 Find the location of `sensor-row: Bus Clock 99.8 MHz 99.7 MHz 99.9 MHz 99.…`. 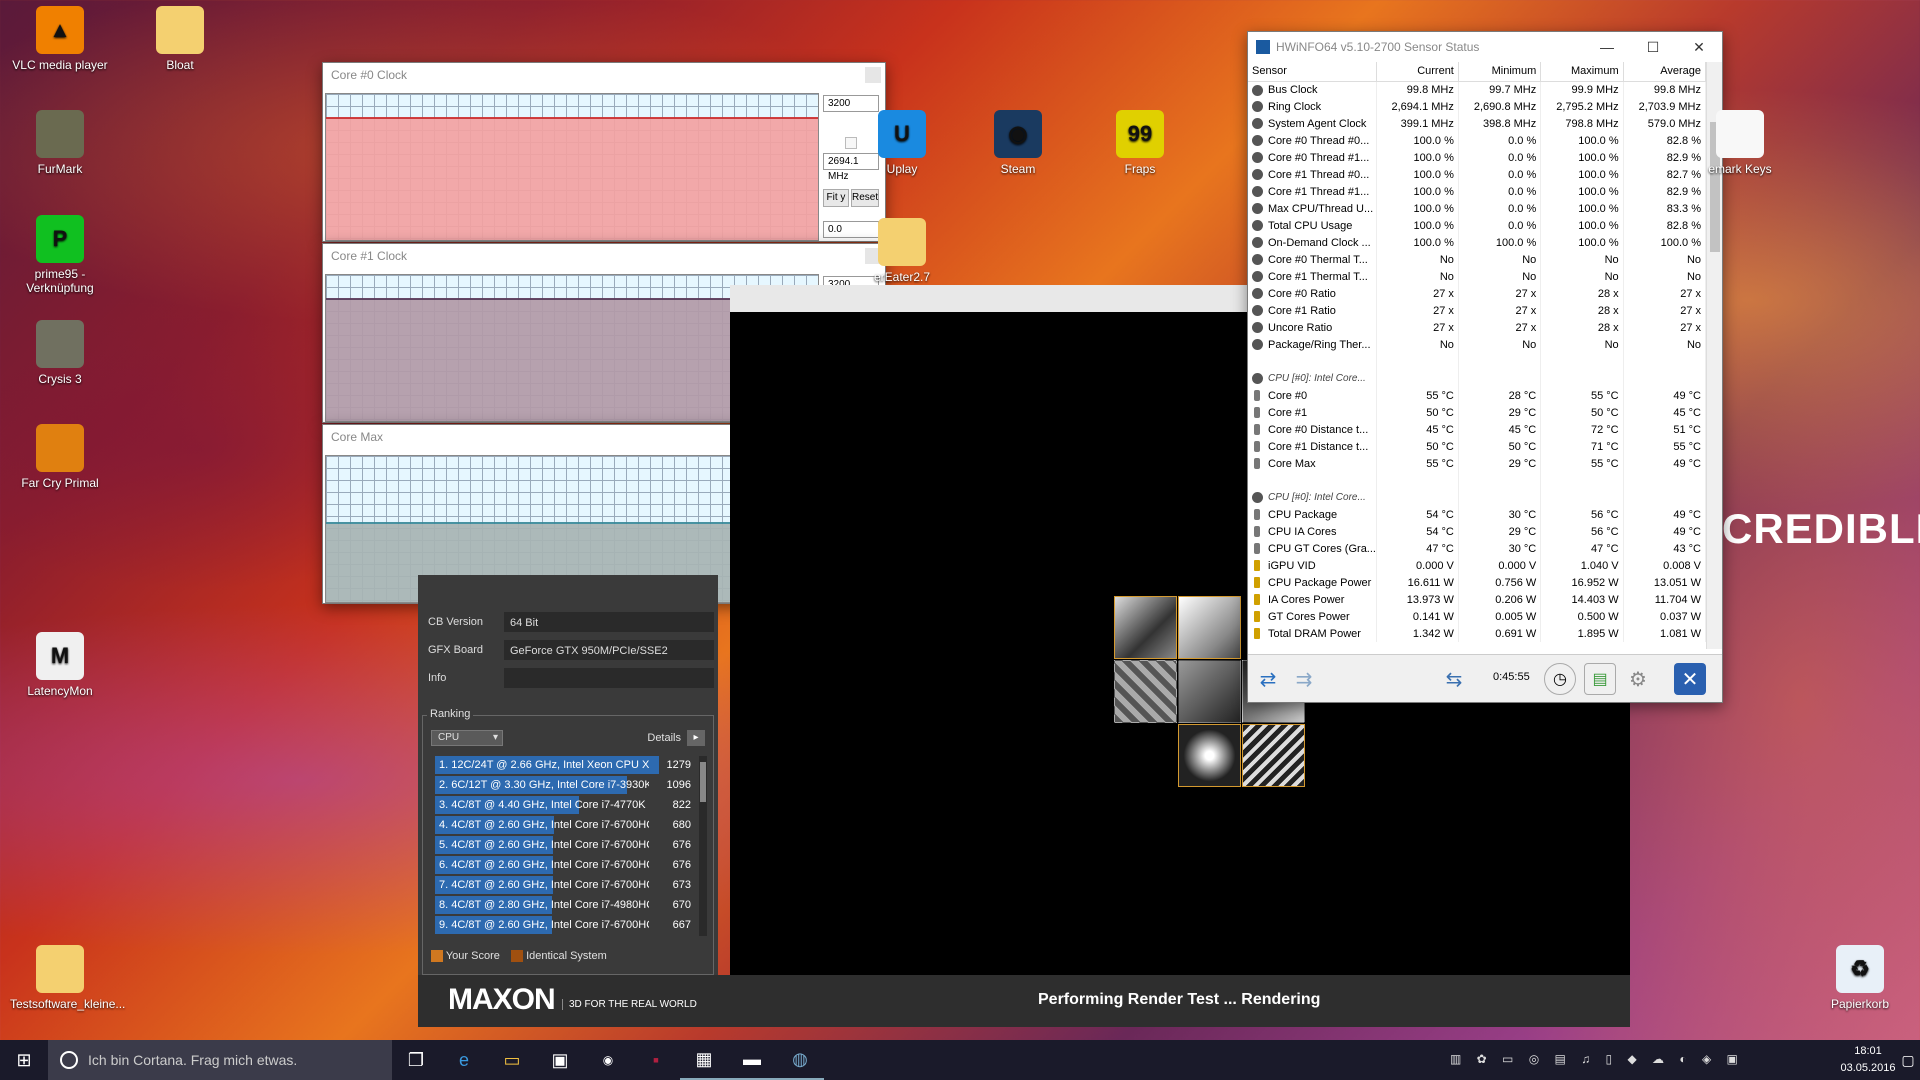

sensor-row: Bus Clock 99.8 MHz 99.7 MHz 99.9 MHz 99.… is located at coordinates (1477, 89).